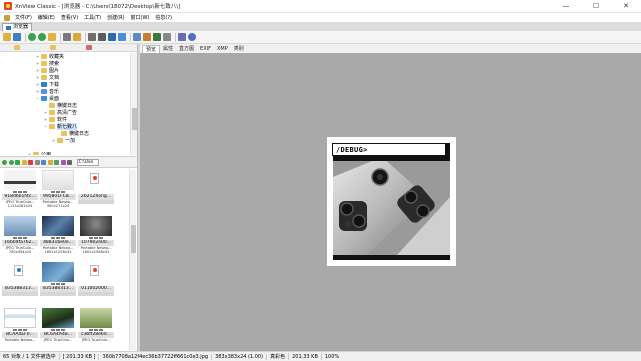  What do you see at coordinates (133, 104) in the screenshot?
I see `tree-scrollbar` at bounding box center [133, 104].